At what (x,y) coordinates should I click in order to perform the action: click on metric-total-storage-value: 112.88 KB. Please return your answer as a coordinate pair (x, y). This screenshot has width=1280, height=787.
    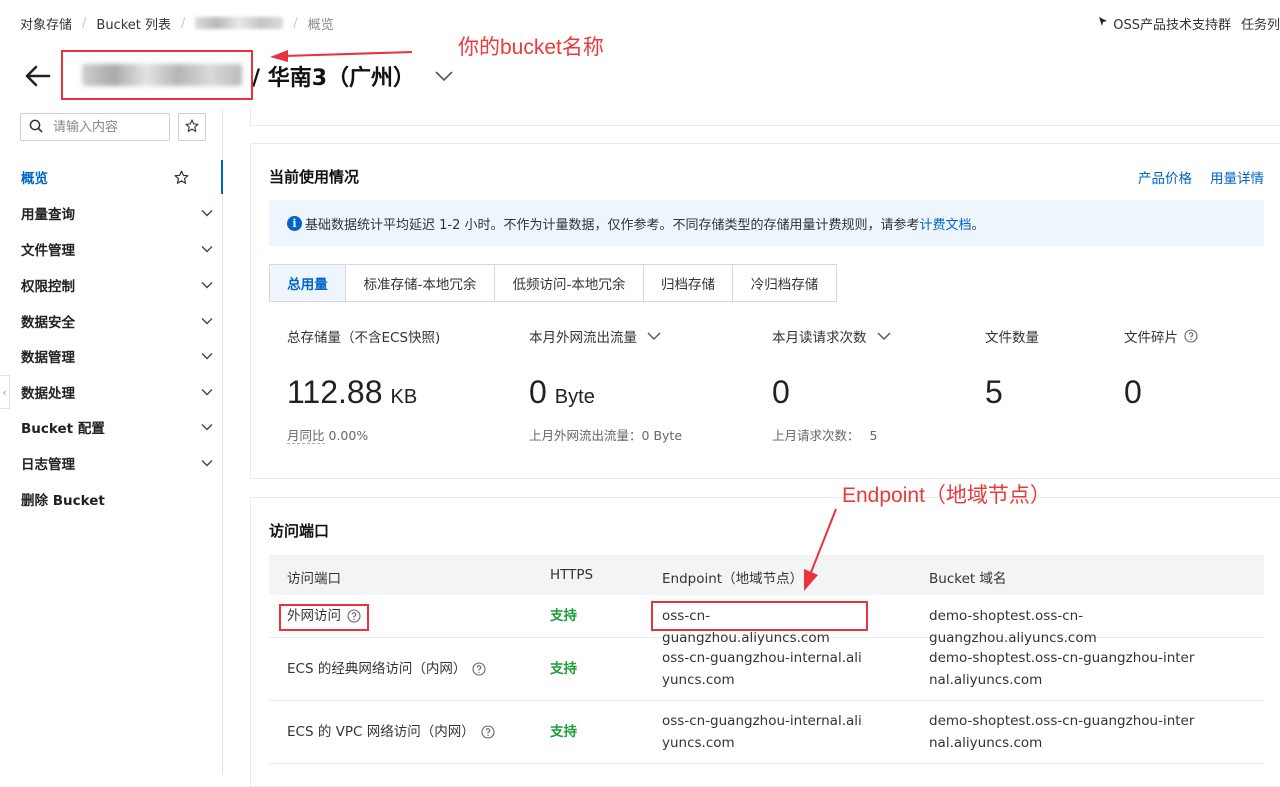
    Looking at the image, I should click on (352, 392).